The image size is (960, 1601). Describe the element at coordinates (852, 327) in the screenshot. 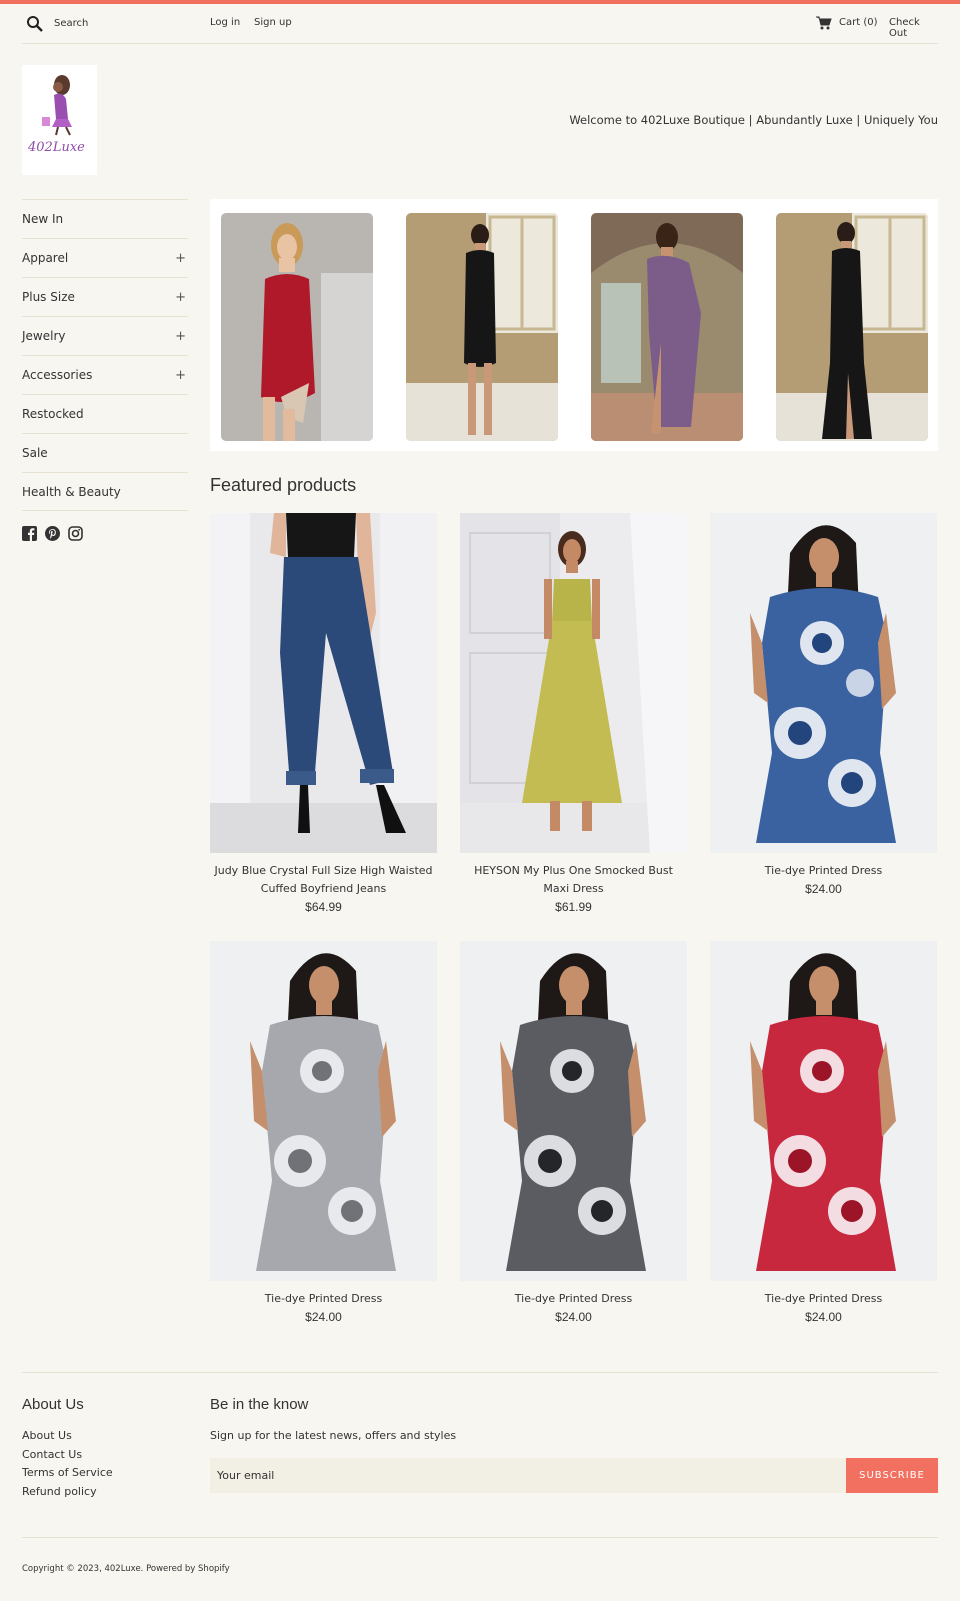

I see `hero-image-black-gown` at that location.